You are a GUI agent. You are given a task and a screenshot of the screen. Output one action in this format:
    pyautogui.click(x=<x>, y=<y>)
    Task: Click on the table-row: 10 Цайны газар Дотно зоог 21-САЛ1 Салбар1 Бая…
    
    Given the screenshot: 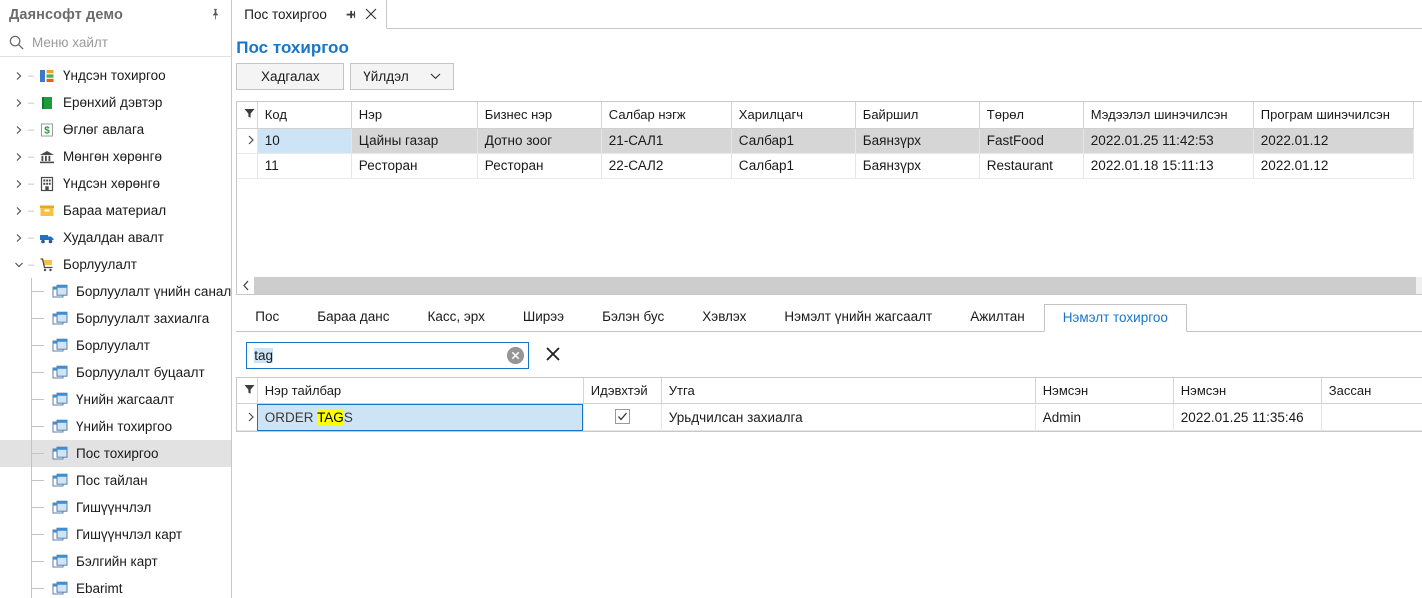 What is the action you would take?
    pyautogui.click(x=825, y=141)
    